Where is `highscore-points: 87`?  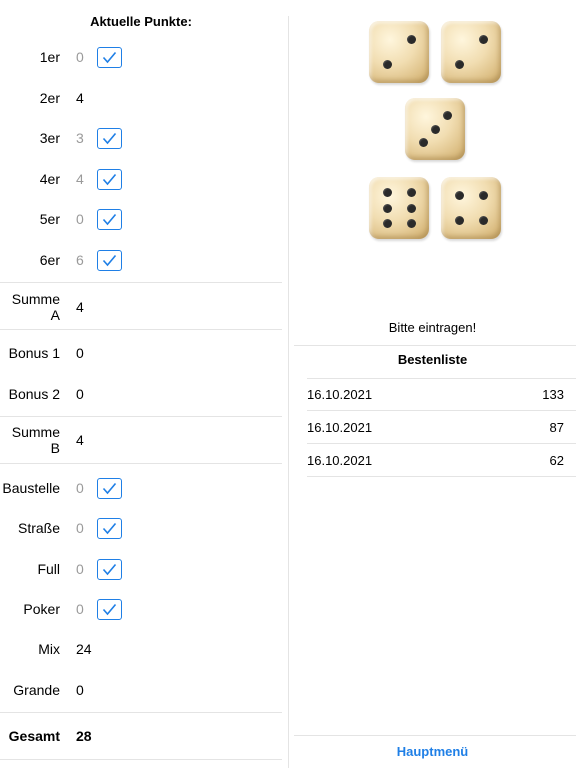
highscore-points: 87 is located at coordinates (556, 427).